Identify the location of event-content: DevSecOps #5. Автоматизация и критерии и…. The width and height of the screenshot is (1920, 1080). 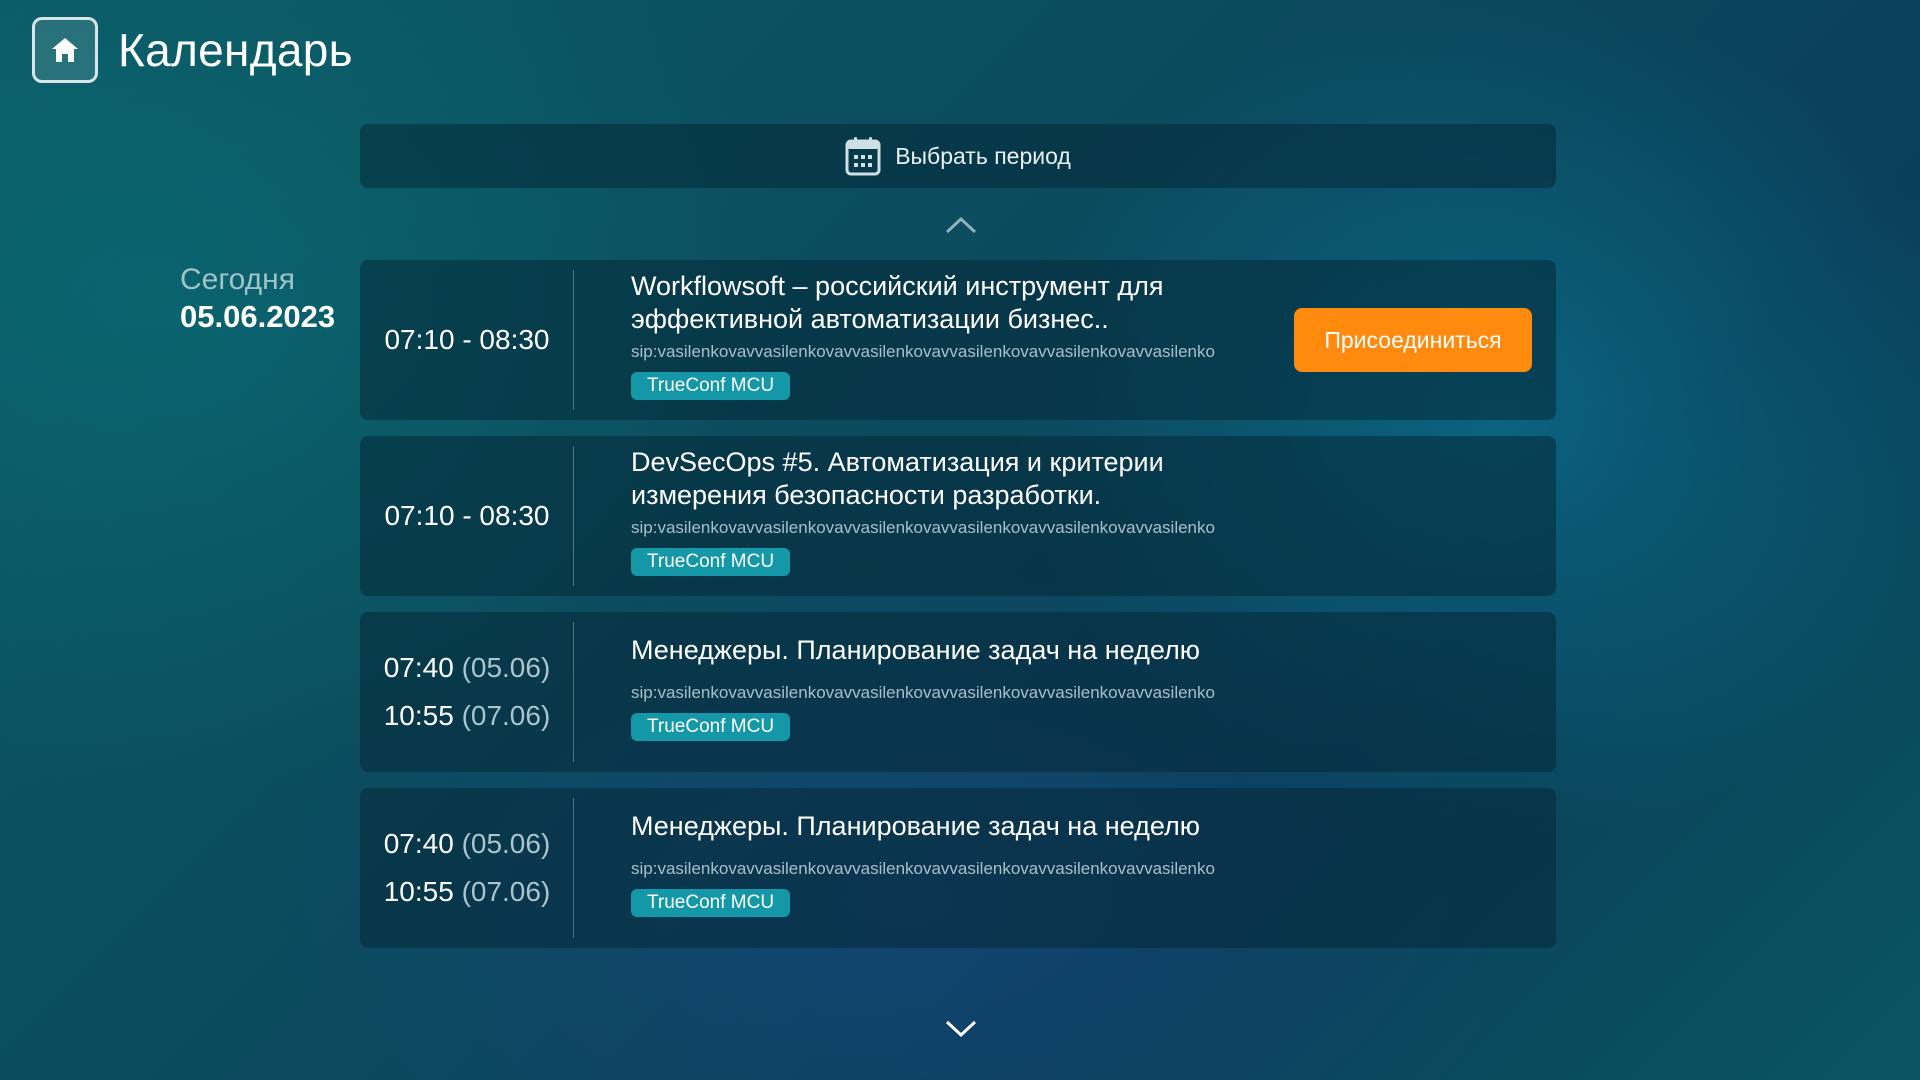
(951, 511).